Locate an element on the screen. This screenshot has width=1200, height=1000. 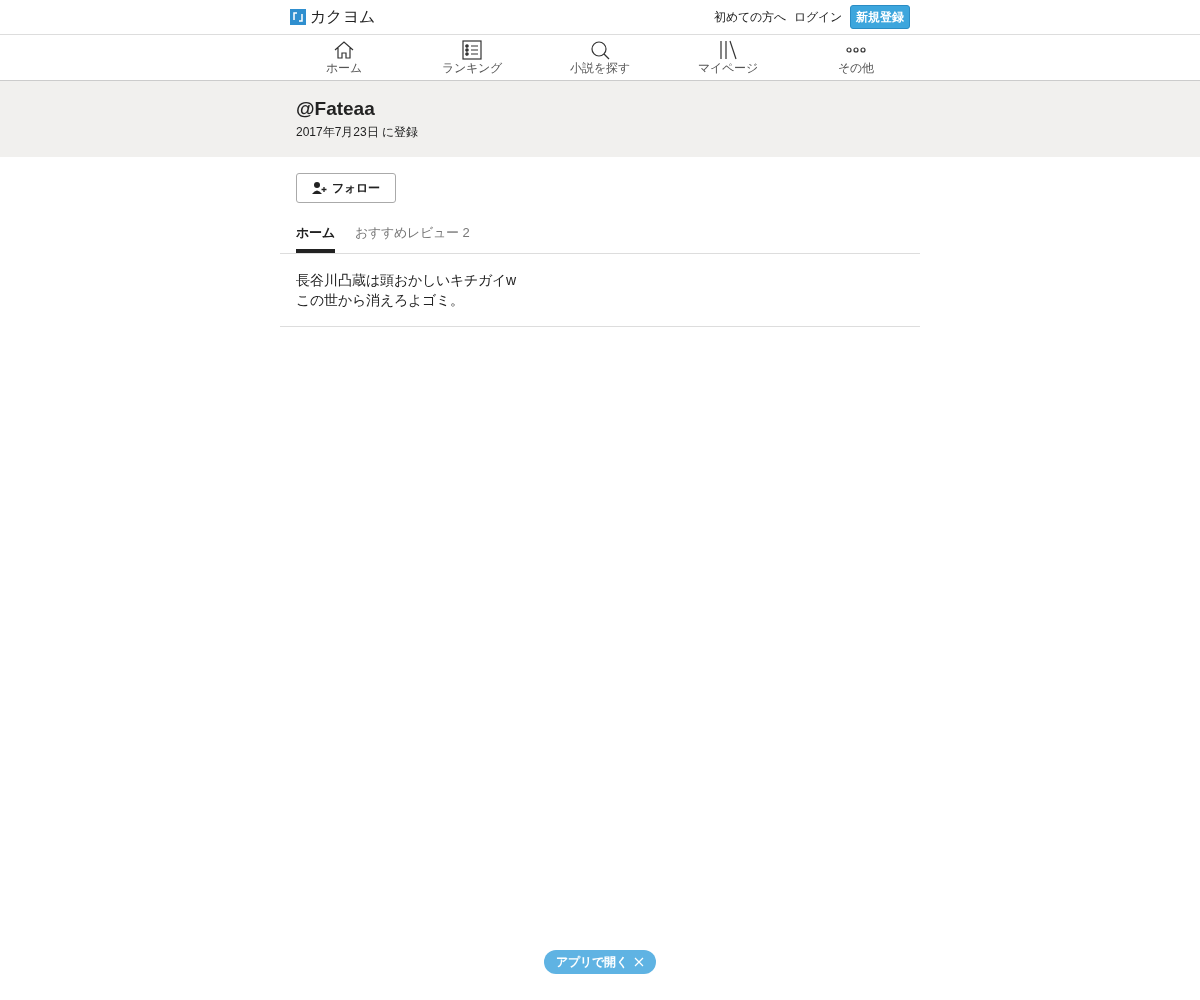
nav-item: ランキング is located at coordinates (472, 57).